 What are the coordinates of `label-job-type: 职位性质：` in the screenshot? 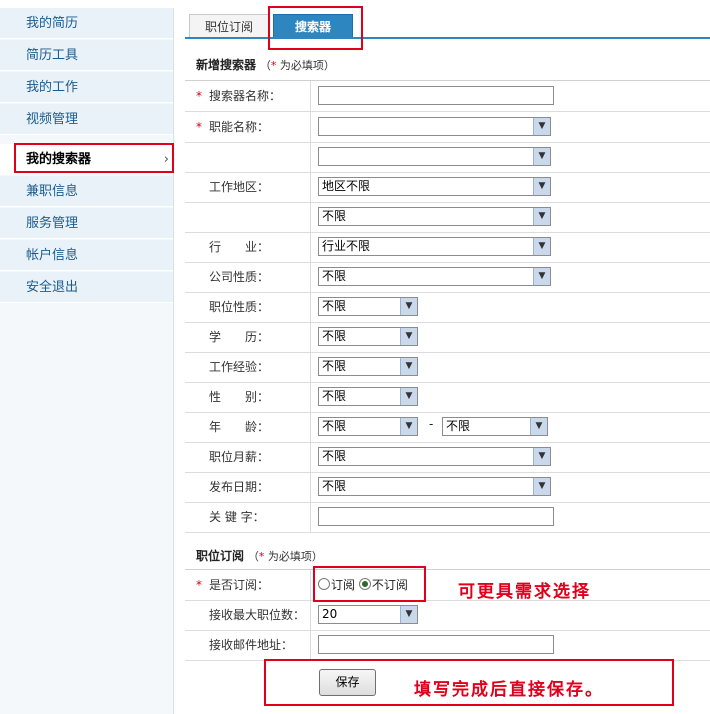 It's located at (239, 307).